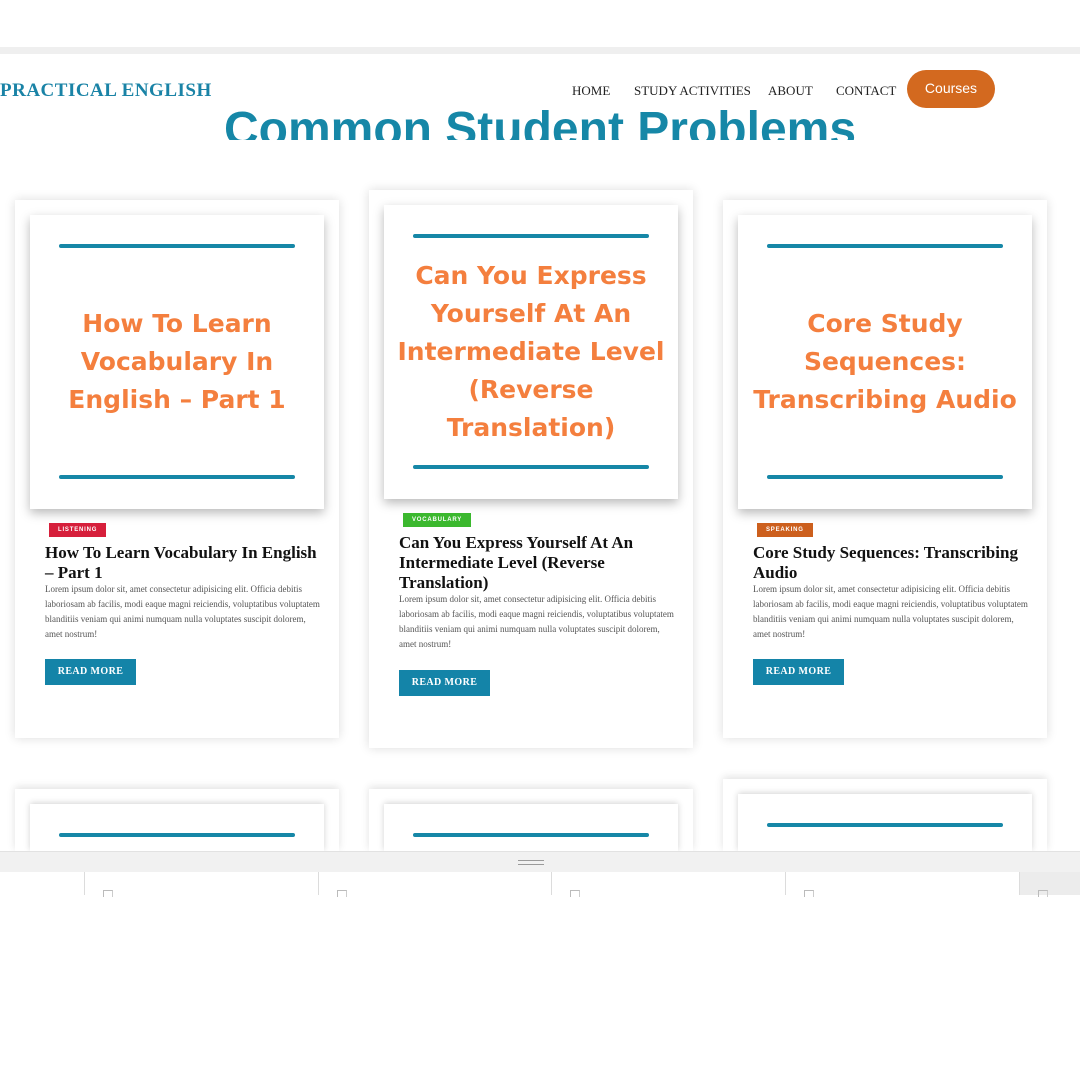  What do you see at coordinates (866, 91) in the screenshot?
I see `nav-link-contact: CONTACT` at bounding box center [866, 91].